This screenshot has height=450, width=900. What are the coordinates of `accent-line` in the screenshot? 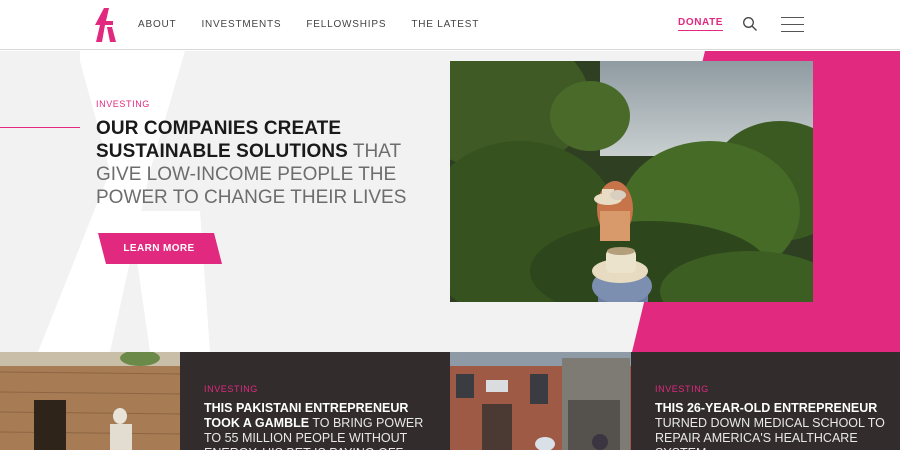 It's located at (40, 127).